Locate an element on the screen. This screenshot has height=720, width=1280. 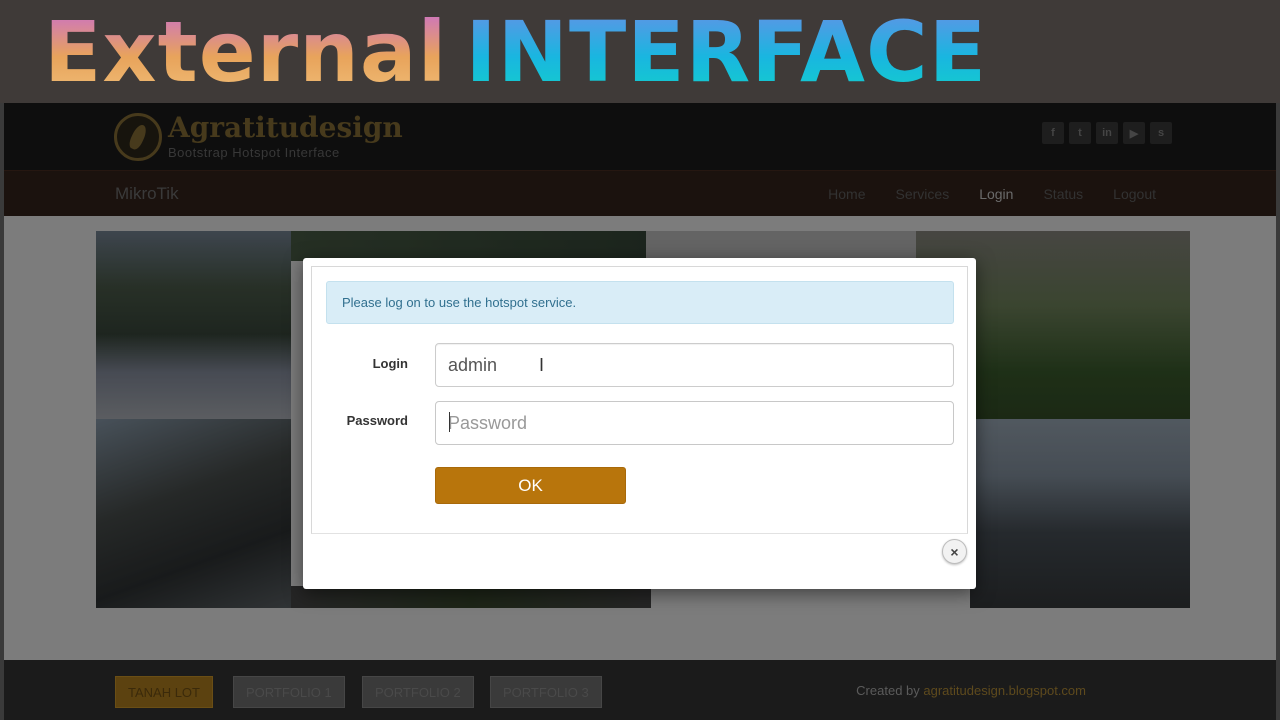
close-icon: × is located at coordinates (954, 551).